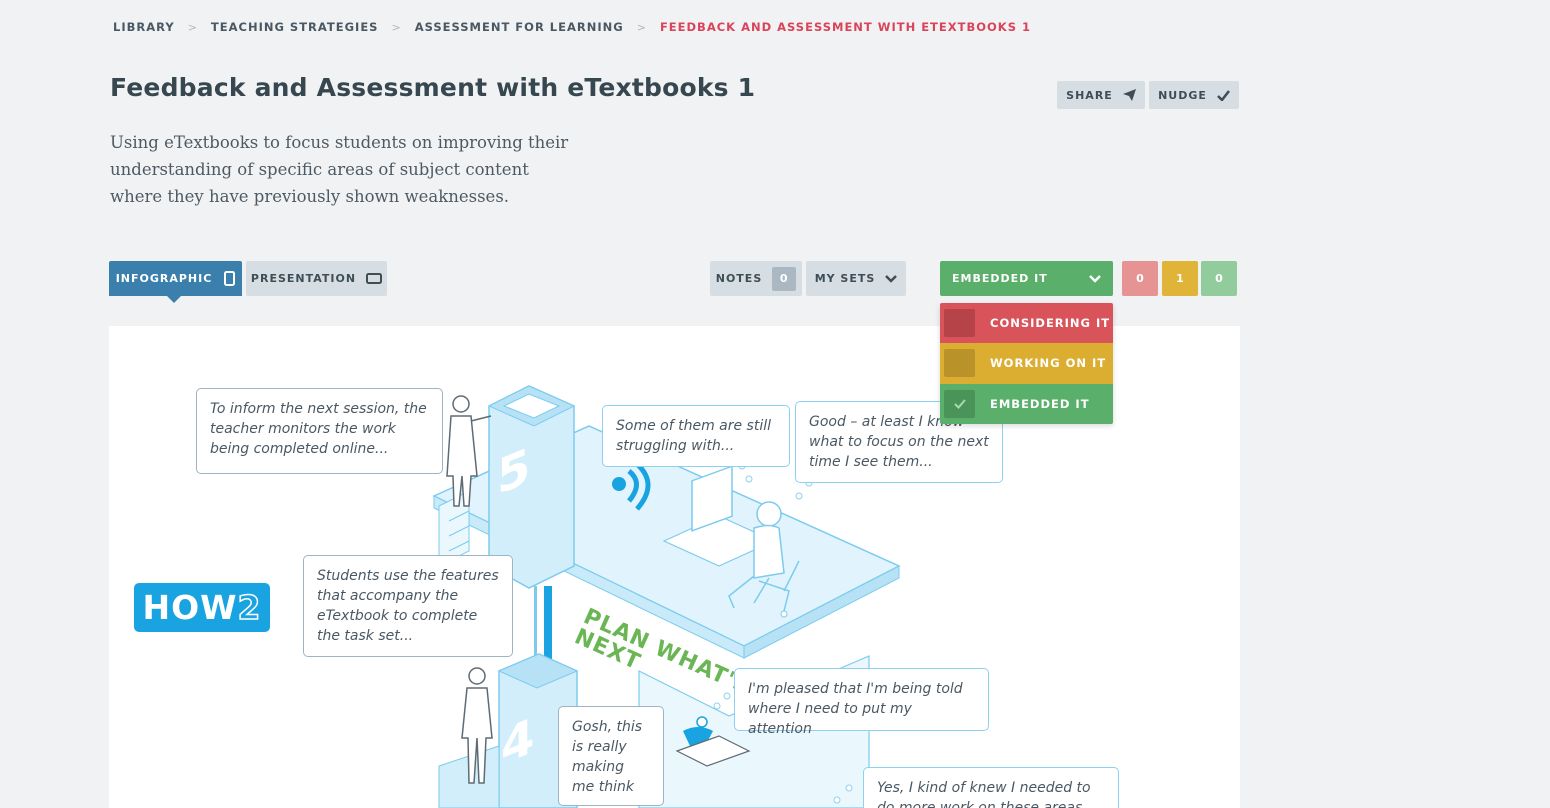  I want to click on logo-text: HOW, so click(190, 607).